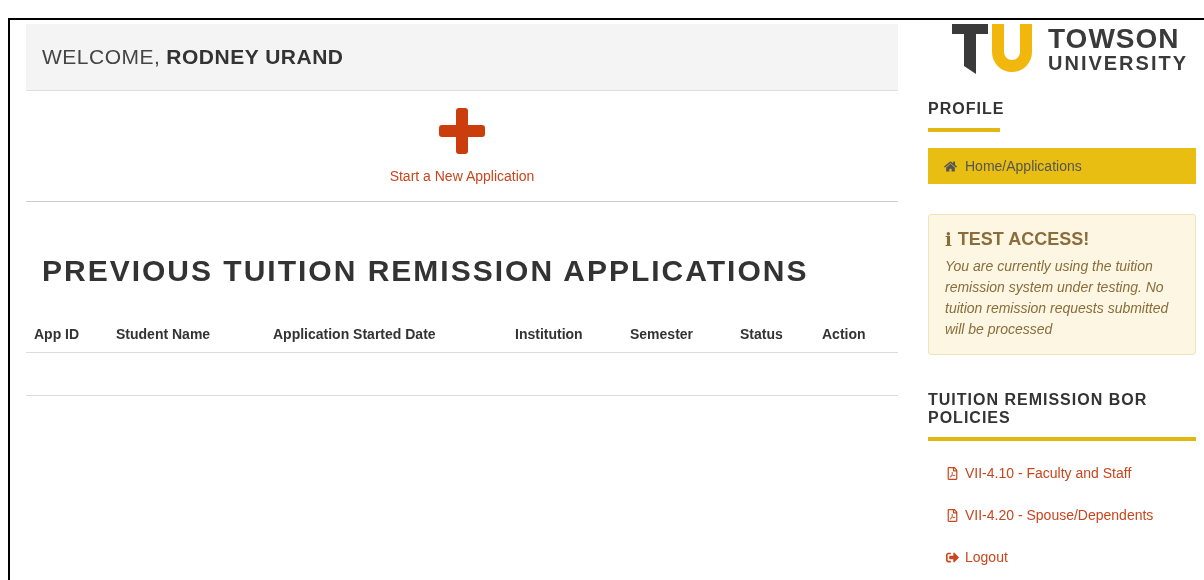 This screenshot has width=1204, height=580. Describe the element at coordinates (950, 166) in the screenshot. I see `home-icon` at that location.